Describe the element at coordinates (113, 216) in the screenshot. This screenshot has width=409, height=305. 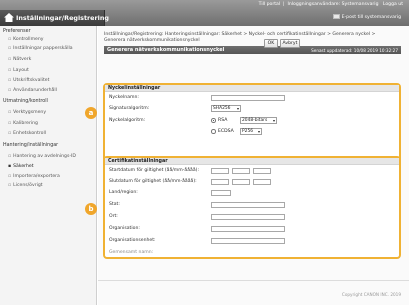
I see `city-label: Ort:` at that location.